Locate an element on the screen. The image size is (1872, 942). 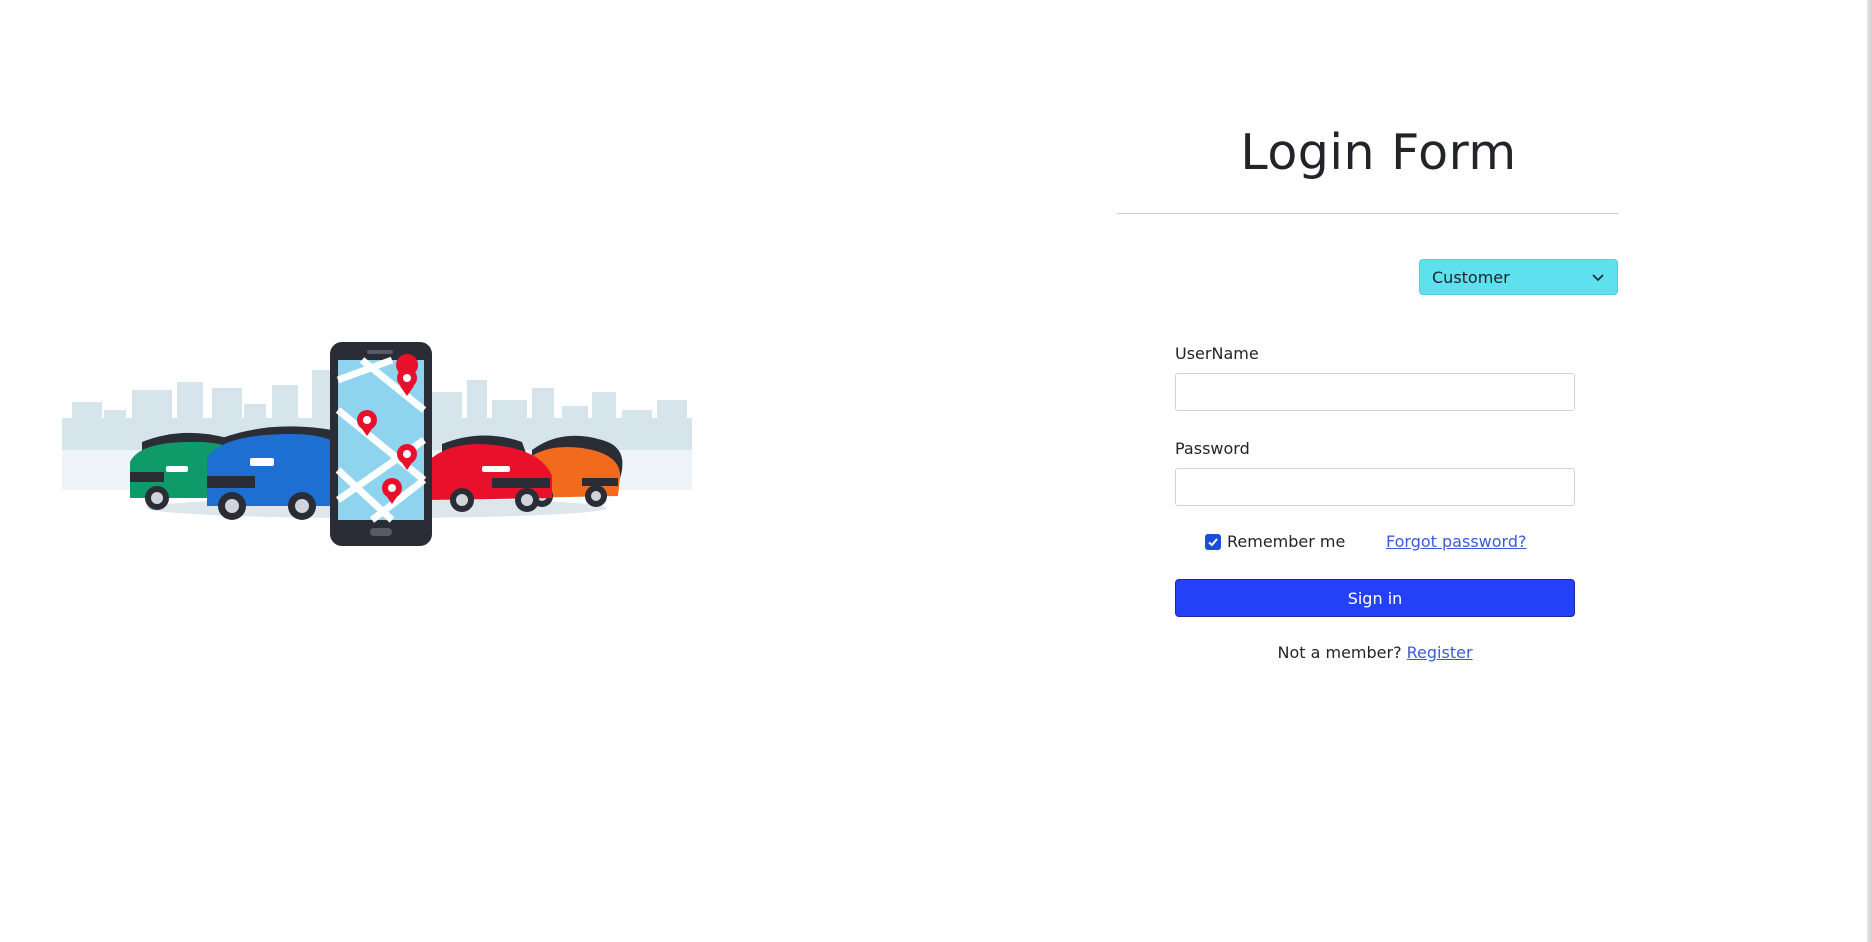
remember-checkbox is located at coordinates (1213, 542).